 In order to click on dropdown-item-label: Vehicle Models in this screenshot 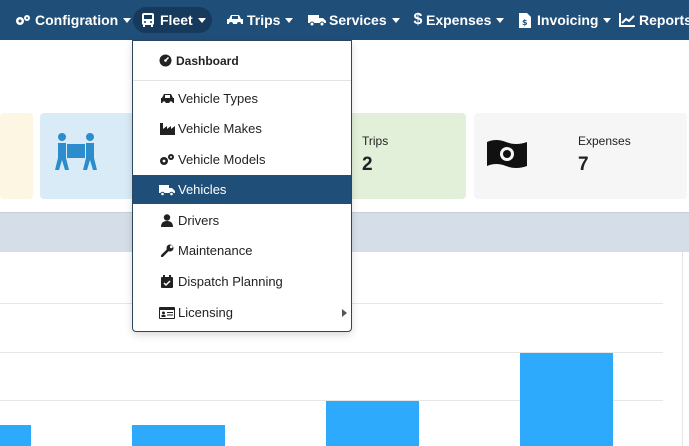, I will do `click(222, 159)`.